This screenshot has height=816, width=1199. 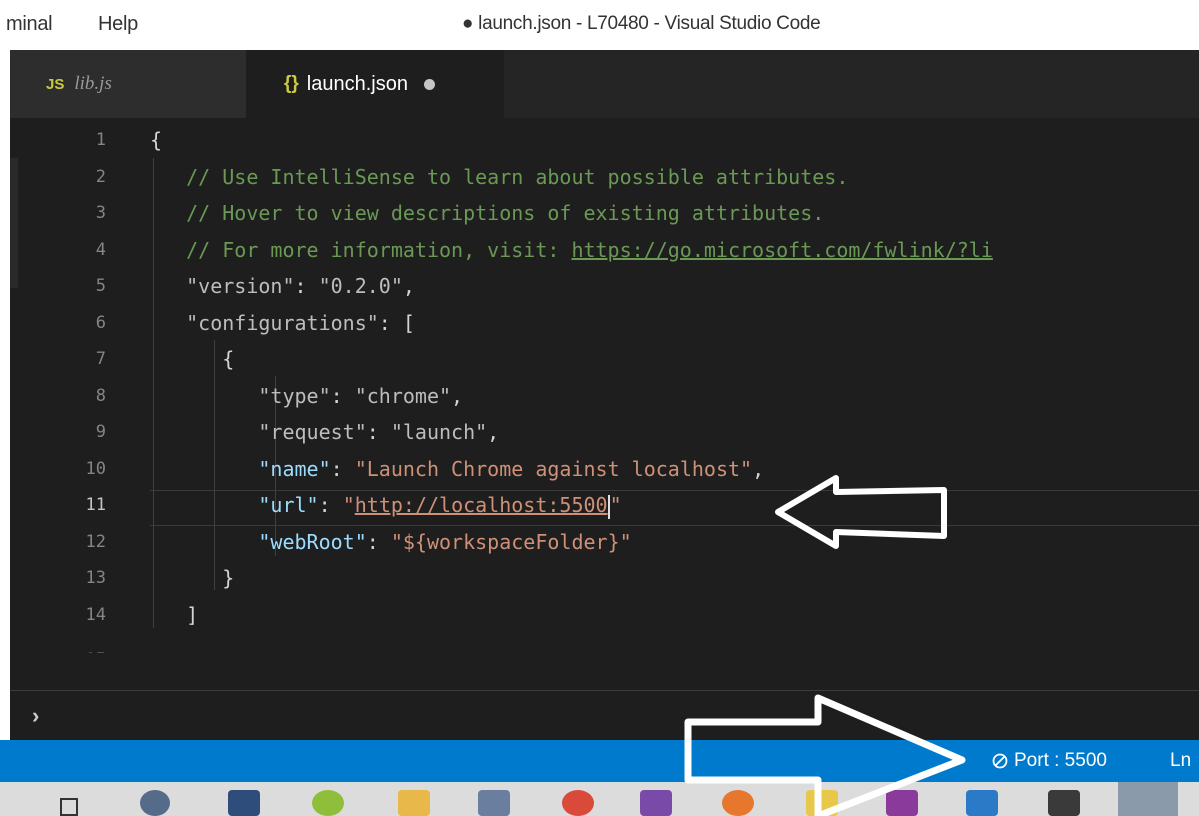 What do you see at coordinates (1064, 803) in the screenshot?
I see `terminal-icon` at bounding box center [1064, 803].